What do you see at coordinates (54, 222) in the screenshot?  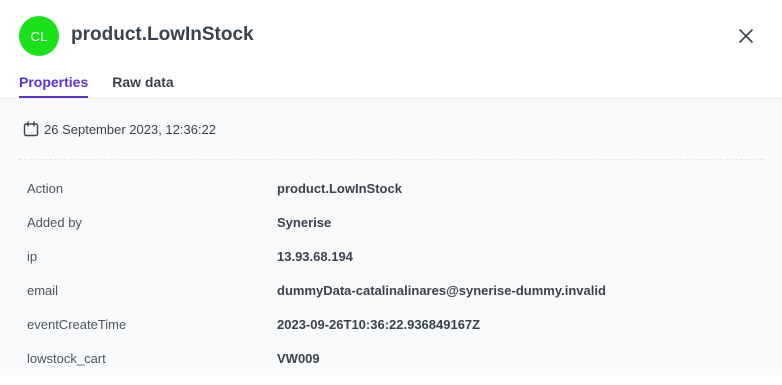 I see `property-key: Added by` at bounding box center [54, 222].